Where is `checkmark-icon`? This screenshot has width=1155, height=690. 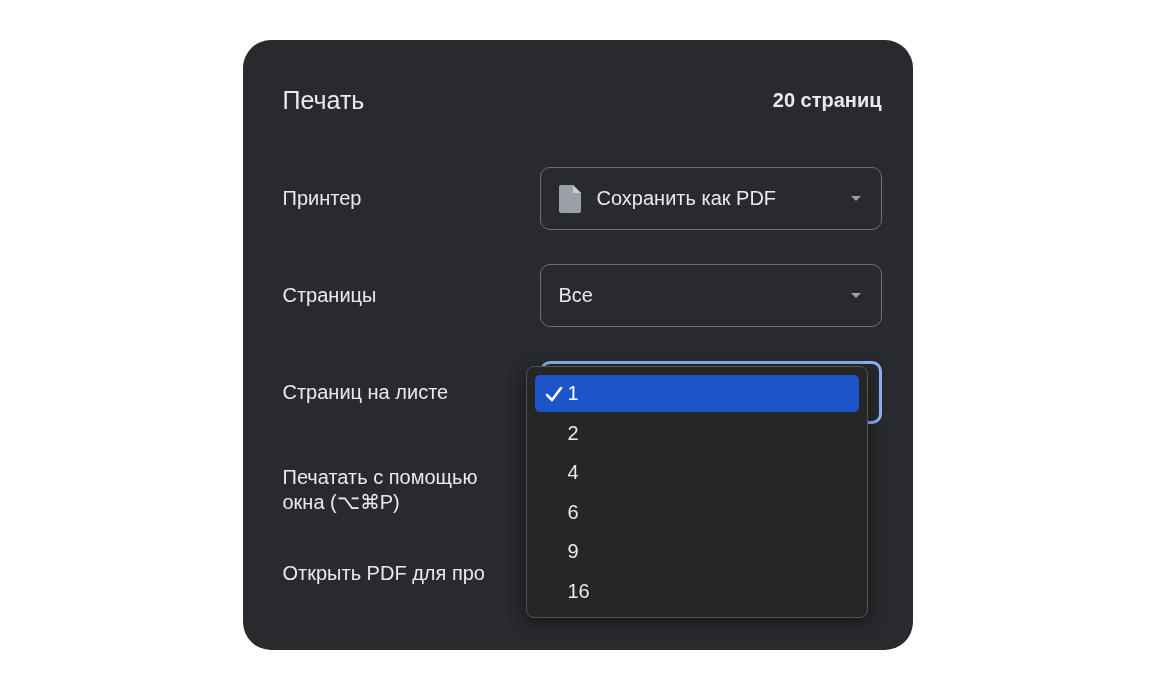
checkmark-icon is located at coordinates (553, 394).